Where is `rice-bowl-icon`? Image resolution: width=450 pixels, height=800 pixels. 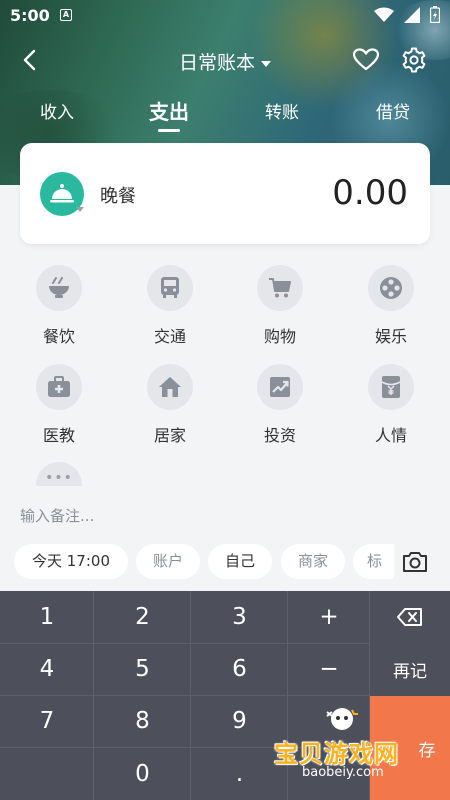 rice-bowl-icon is located at coordinates (59, 287).